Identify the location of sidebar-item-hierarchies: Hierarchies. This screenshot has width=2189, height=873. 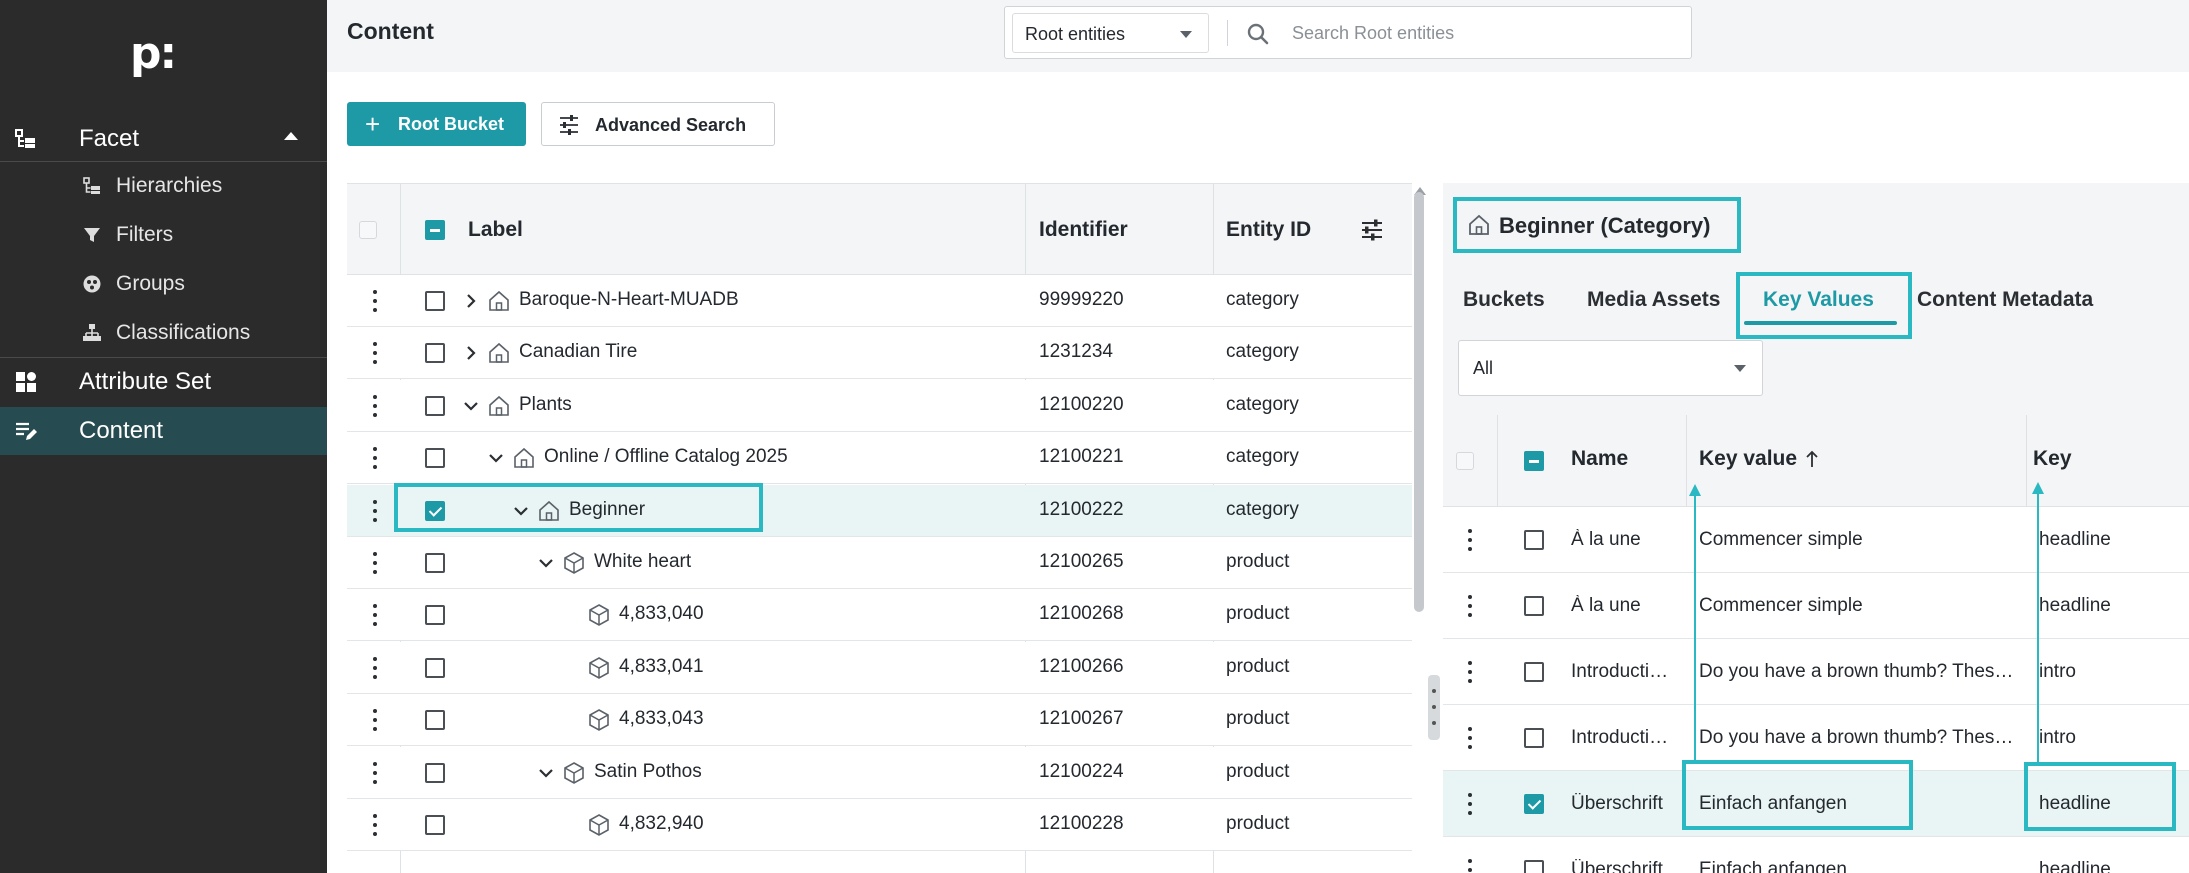
(163, 186).